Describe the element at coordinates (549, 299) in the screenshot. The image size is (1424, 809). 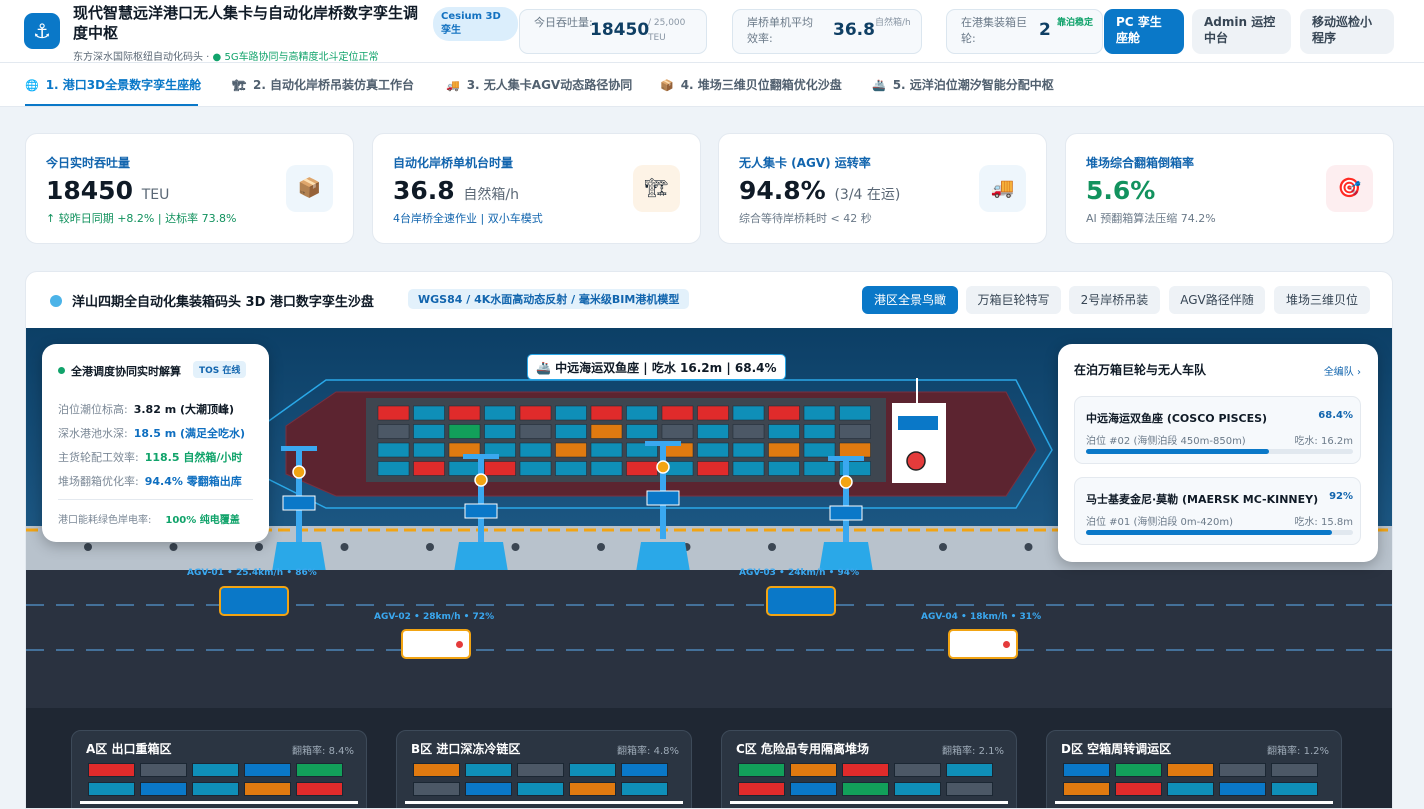
I see `twin-spec-tag: WGS84 / 4K水面高动态反射 / 毫米级BIM港机模型` at that location.